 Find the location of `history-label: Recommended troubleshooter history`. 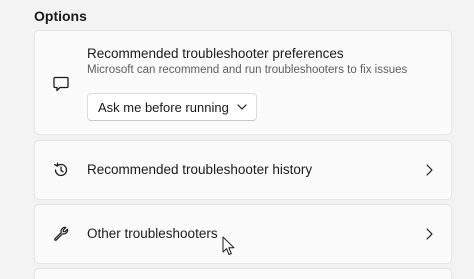

history-label: Recommended troubleshooter history is located at coordinates (200, 169).